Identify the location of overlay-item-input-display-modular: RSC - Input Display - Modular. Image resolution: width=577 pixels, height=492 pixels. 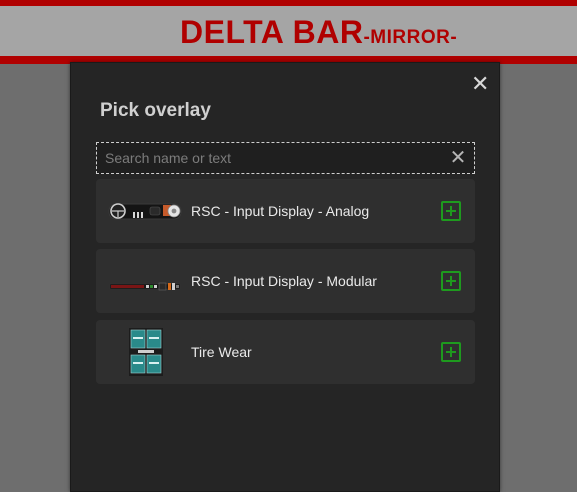
(285, 281).